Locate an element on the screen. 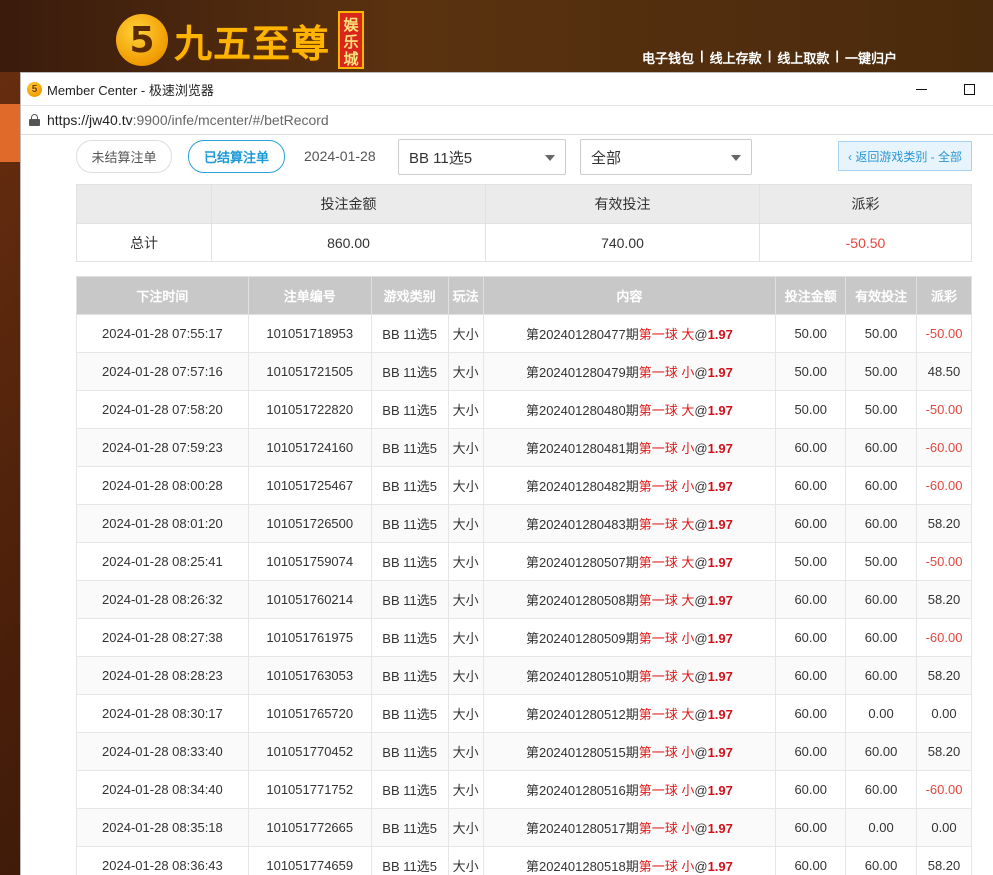 This screenshot has width=993, height=875. bet-content: 第202401280508期第一球 大@1.97 is located at coordinates (629, 599).